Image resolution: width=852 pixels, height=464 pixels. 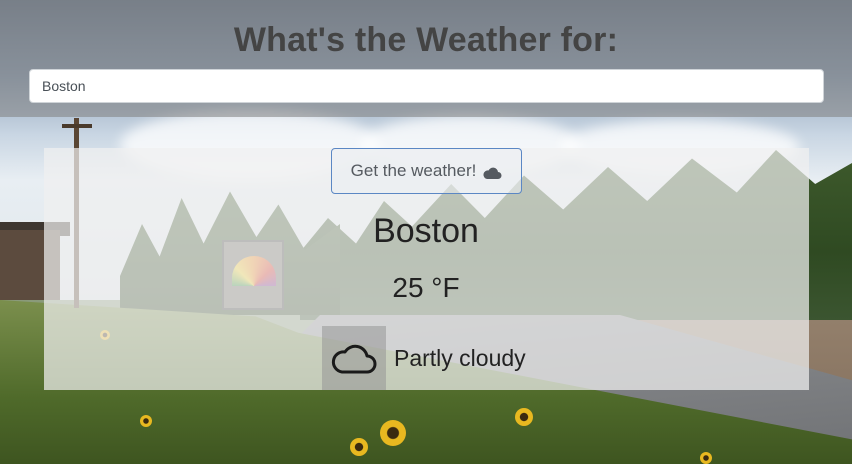 What do you see at coordinates (426, 40) in the screenshot?
I see `page-title: What's the Weather for:` at bounding box center [426, 40].